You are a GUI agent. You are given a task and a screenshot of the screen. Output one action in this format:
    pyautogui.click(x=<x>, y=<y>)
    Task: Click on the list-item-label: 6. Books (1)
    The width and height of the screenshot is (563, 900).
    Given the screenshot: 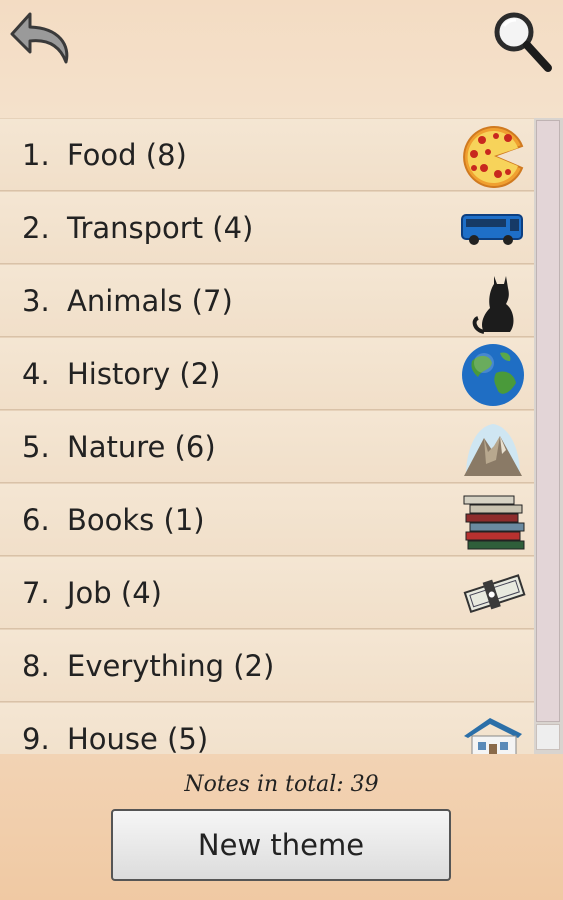 What is the action you would take?
    pyautogui.click(x=113, y=520)
    